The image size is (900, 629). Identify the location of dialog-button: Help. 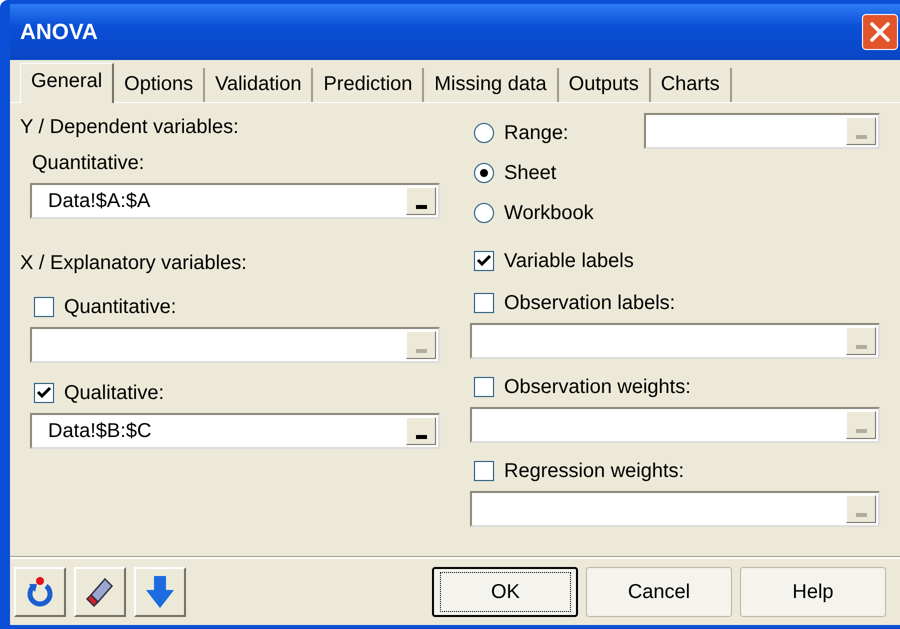
(813, 592).